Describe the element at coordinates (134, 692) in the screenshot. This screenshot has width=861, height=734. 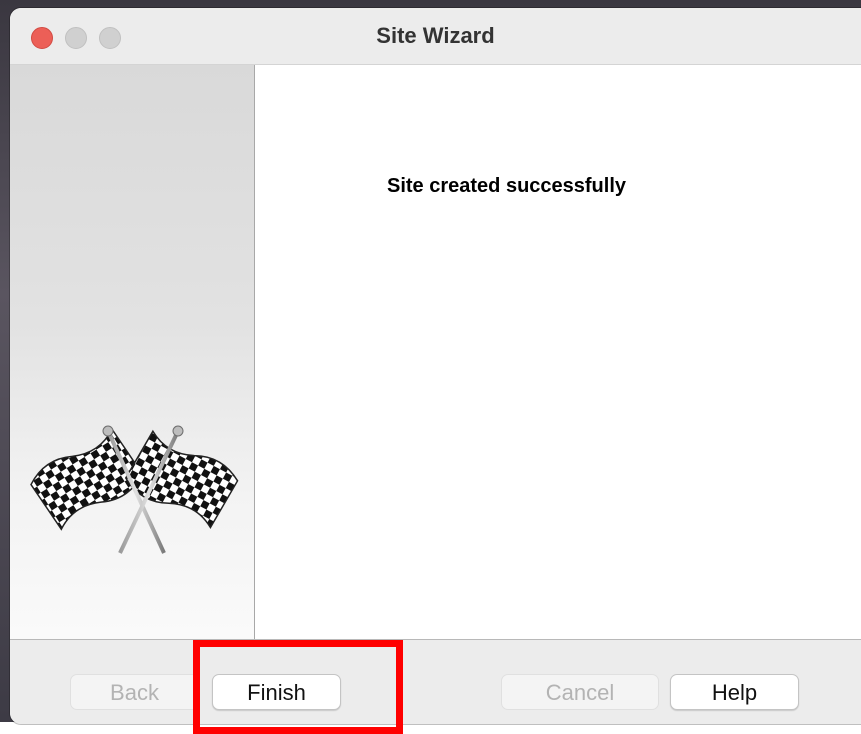
I see `back-button: Back` at that location.